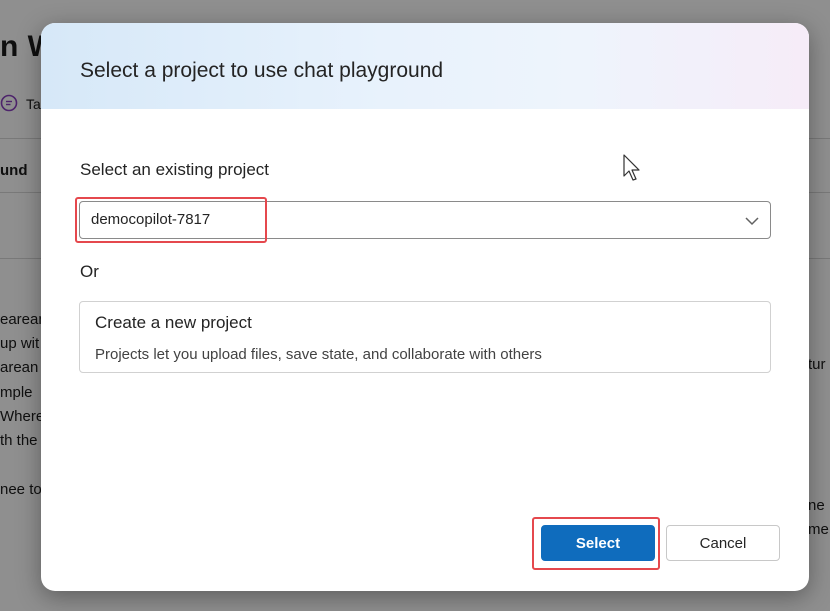 The height and width of the screenshot is (611, 830). Describe the element at coordinates (89, 271) in the screenshot. I see `or-label: Or` at that location.